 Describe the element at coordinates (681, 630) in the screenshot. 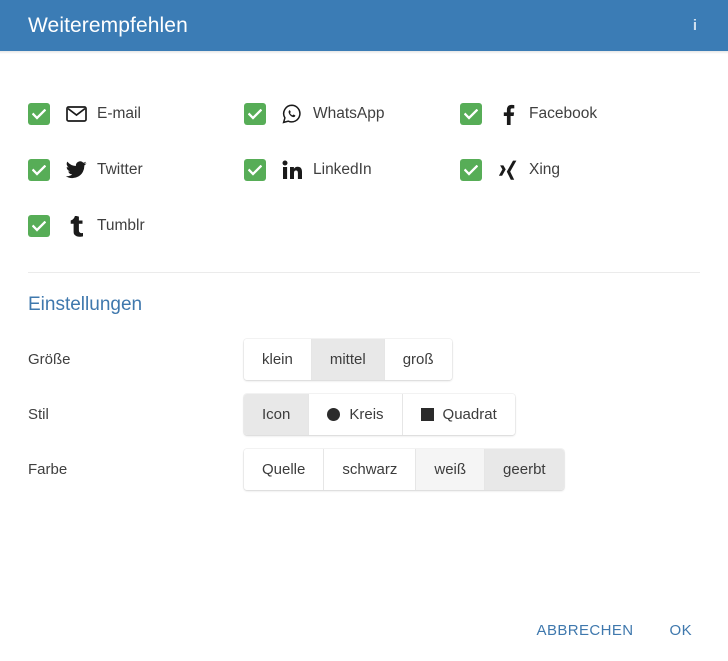

I see `ok-button: OK` at that location.